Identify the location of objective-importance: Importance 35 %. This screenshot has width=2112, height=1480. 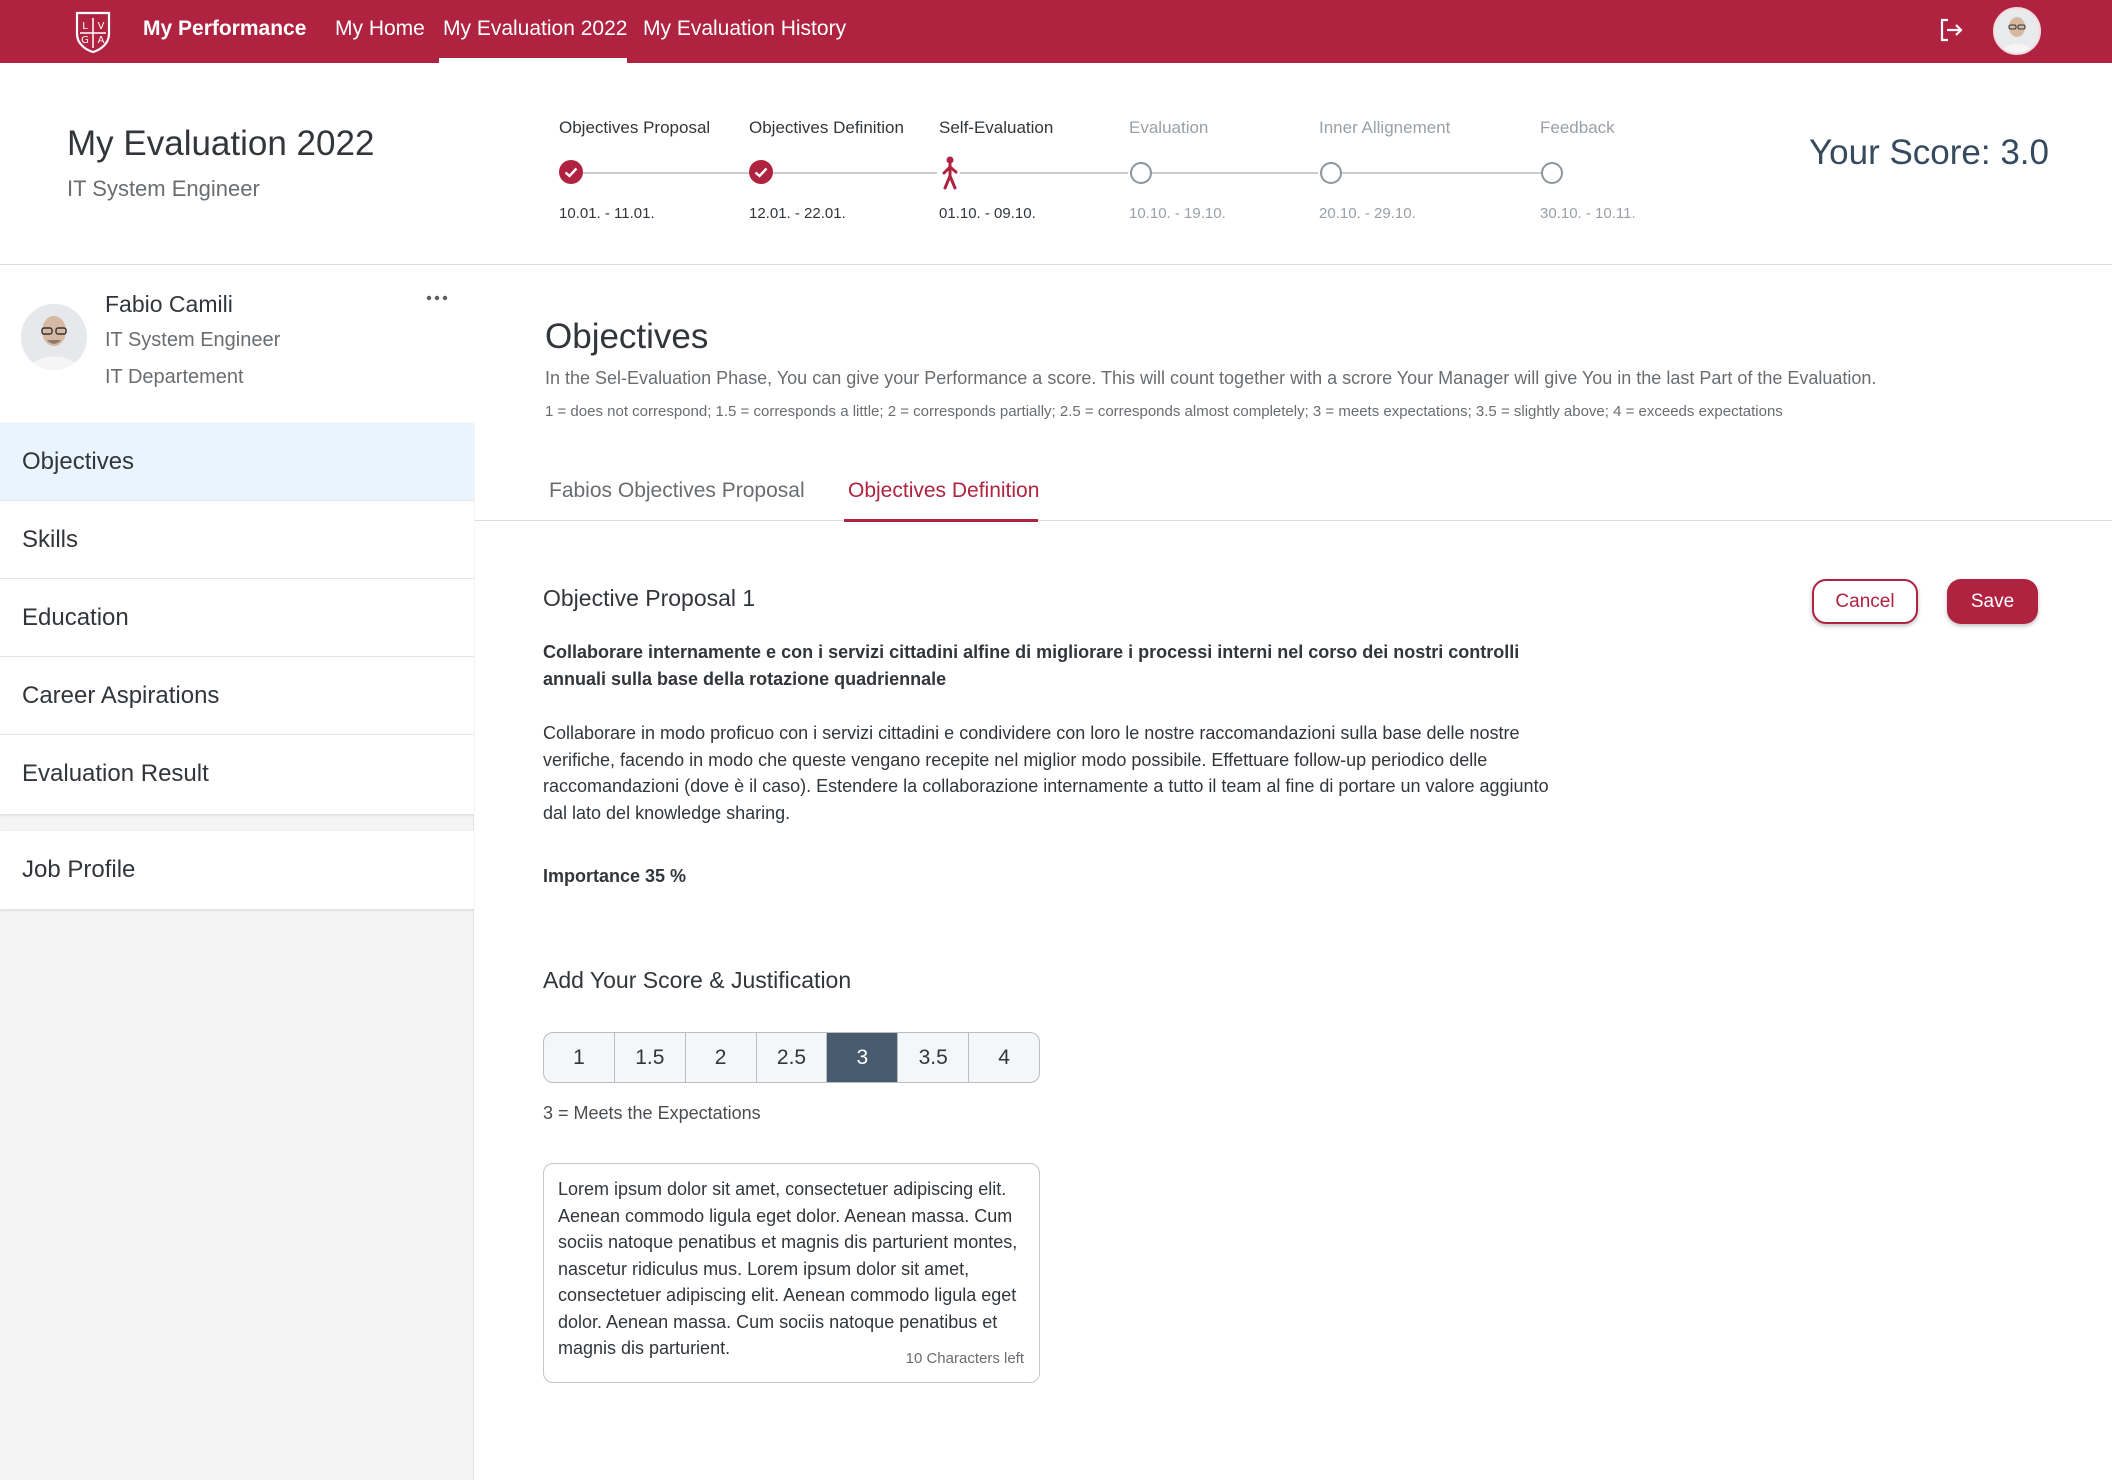
(615, 876).